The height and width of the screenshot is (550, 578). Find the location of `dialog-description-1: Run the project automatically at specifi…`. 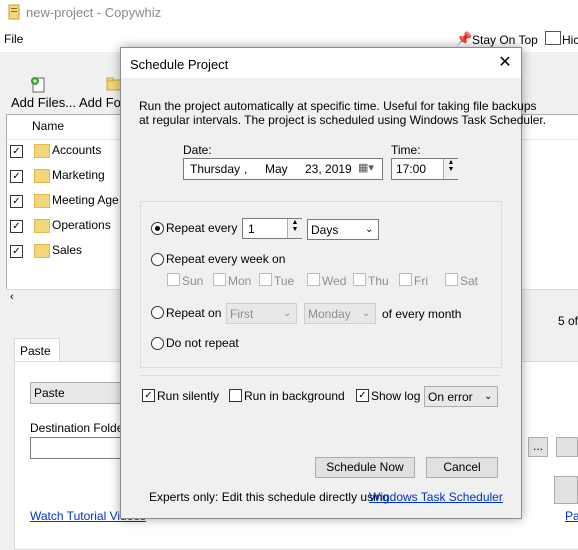

dialog-description-1: Run the project automatically at specifi… is located at coordinates (338, 106).